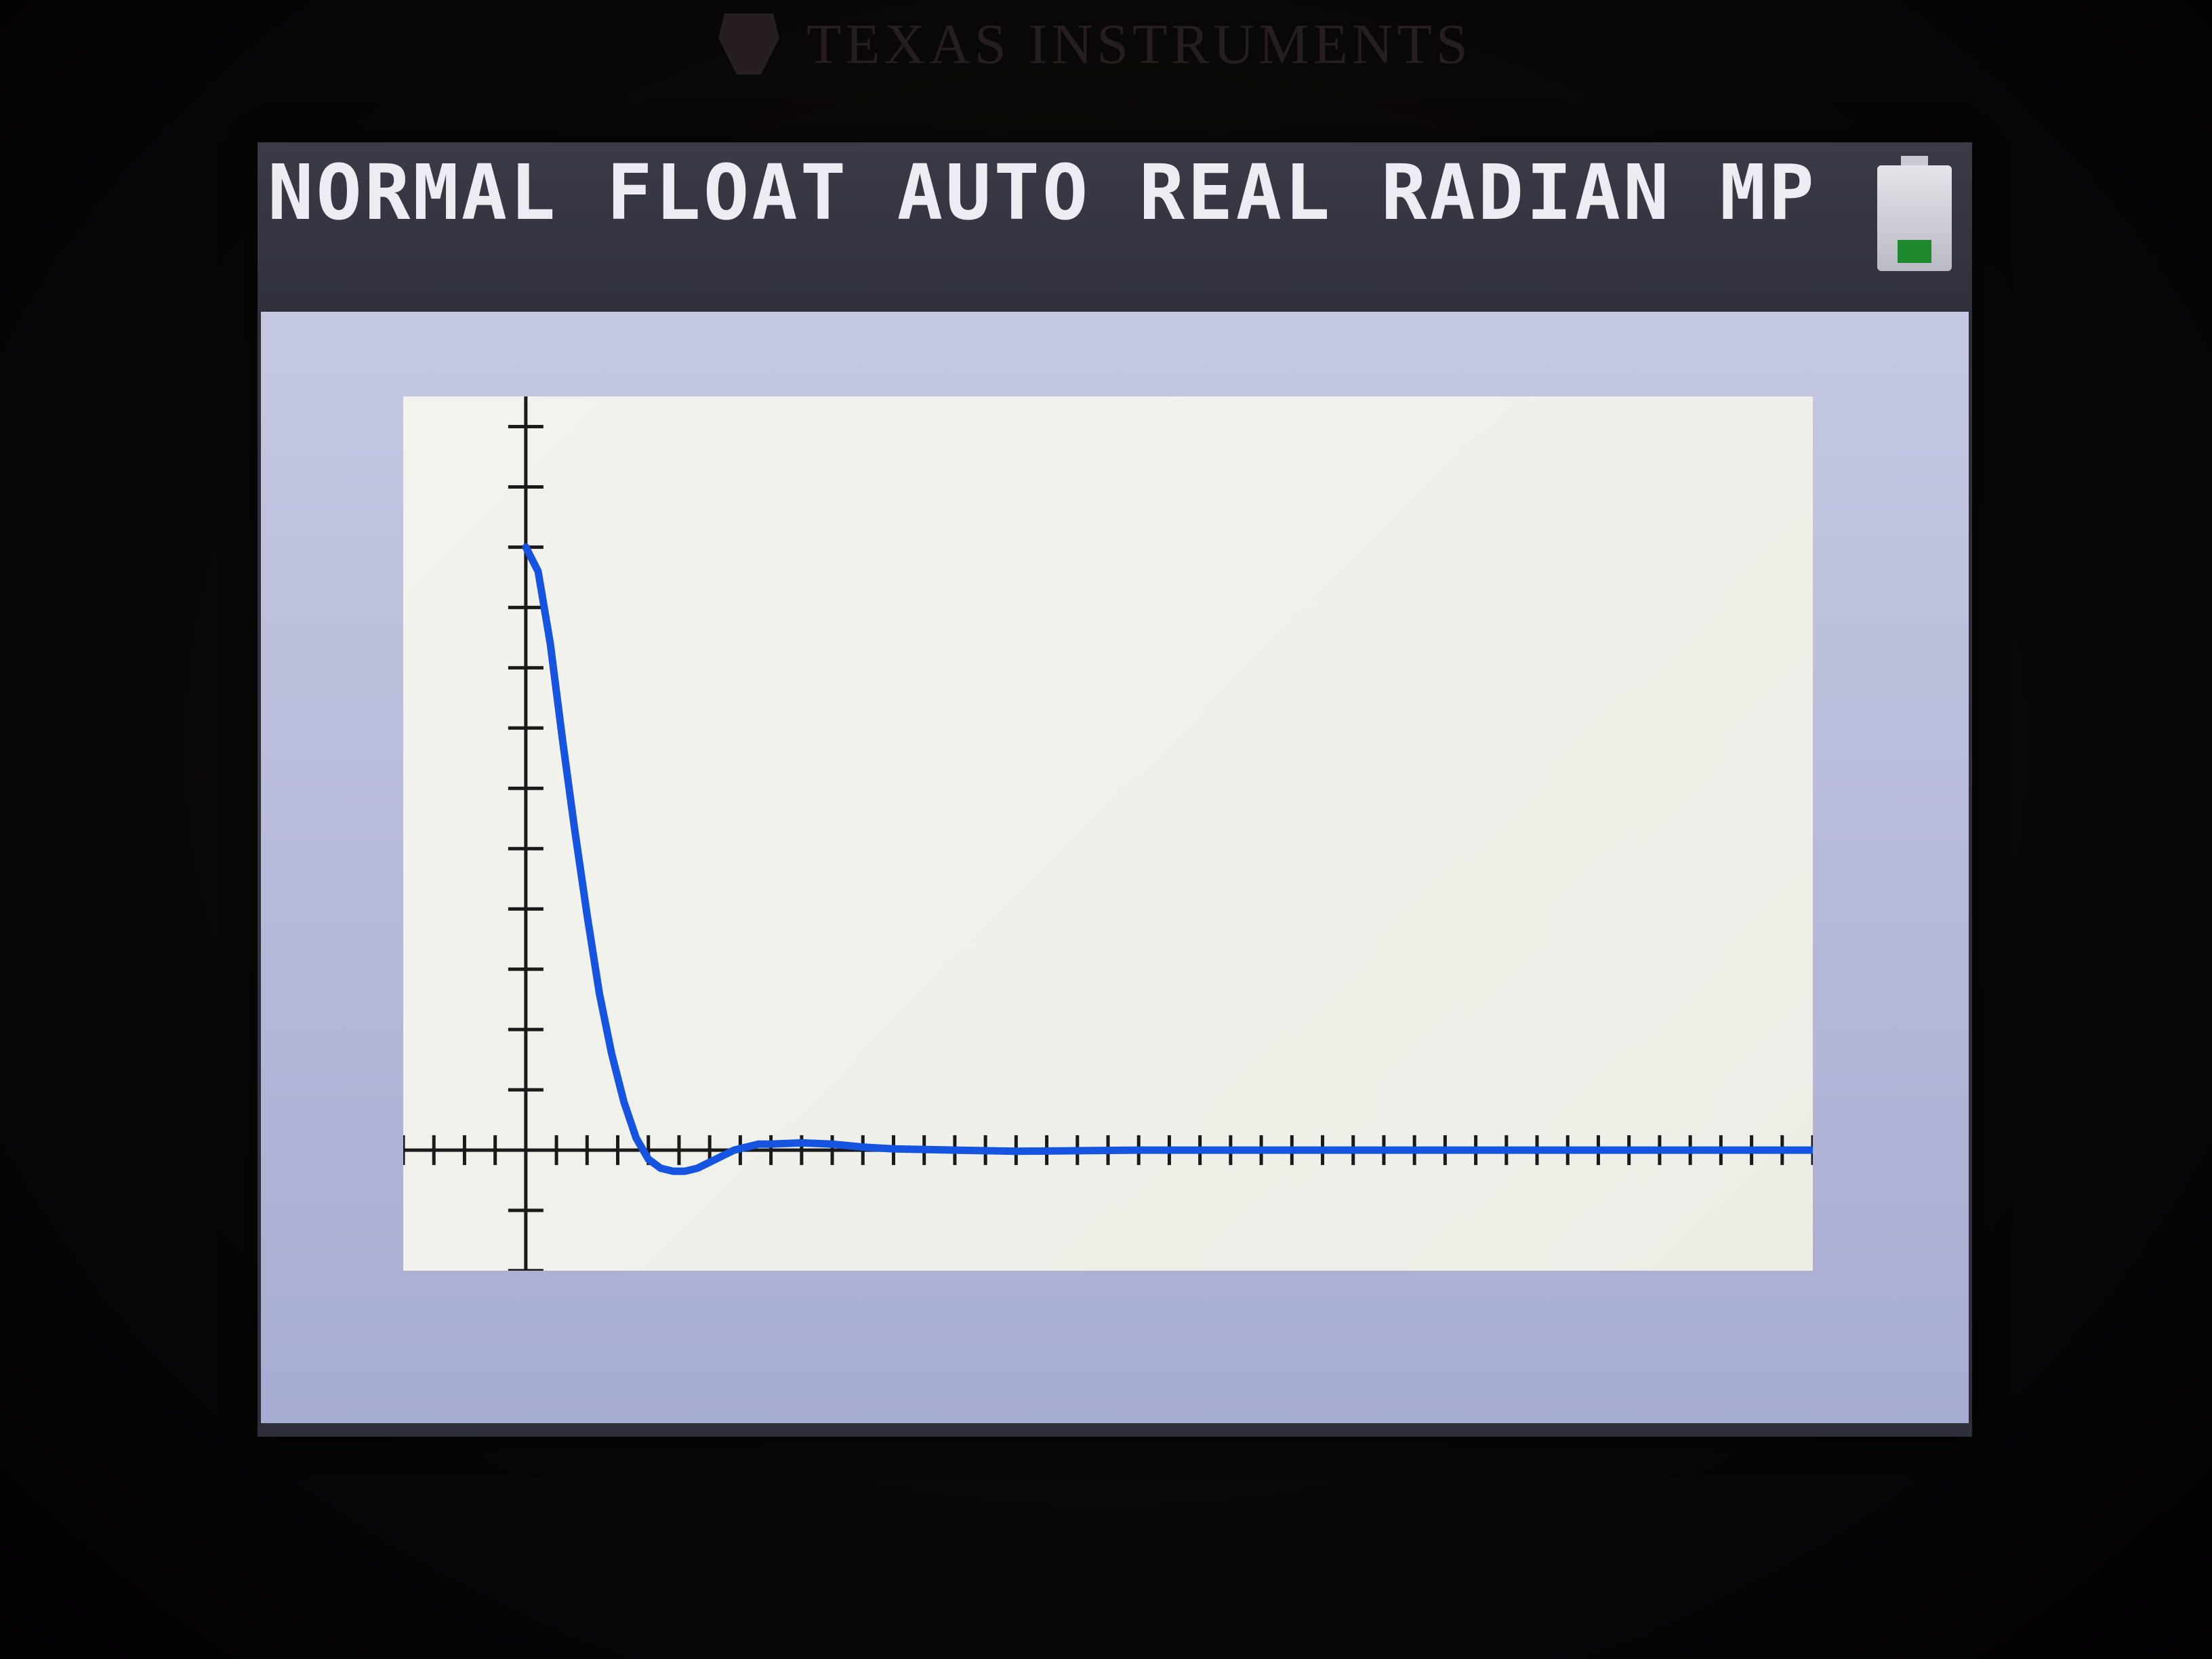 The image size is (2212, 1659). Describe the element at coordinates (749, 44) in the screenshot. I see `ti-logo-icon` at that location.